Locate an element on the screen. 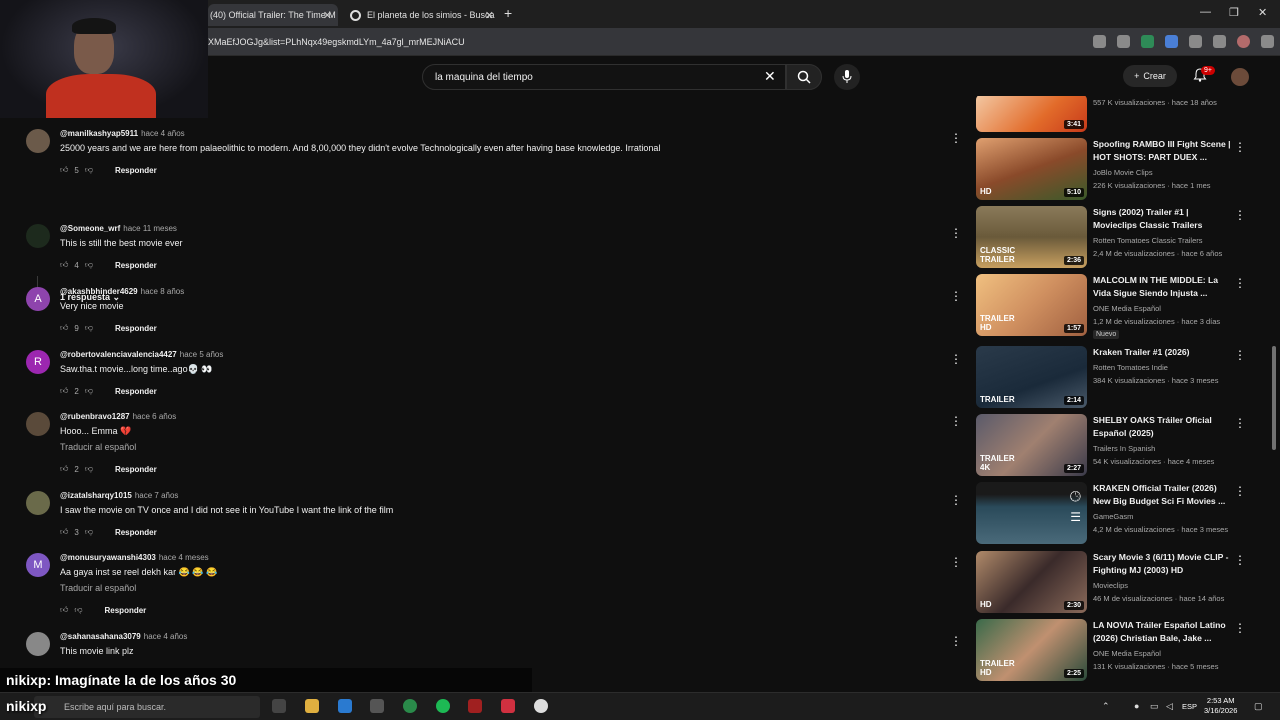 This screenshot has height=720, width=1280. channel-name: Movieclips is located at coordinates (1110, 585).